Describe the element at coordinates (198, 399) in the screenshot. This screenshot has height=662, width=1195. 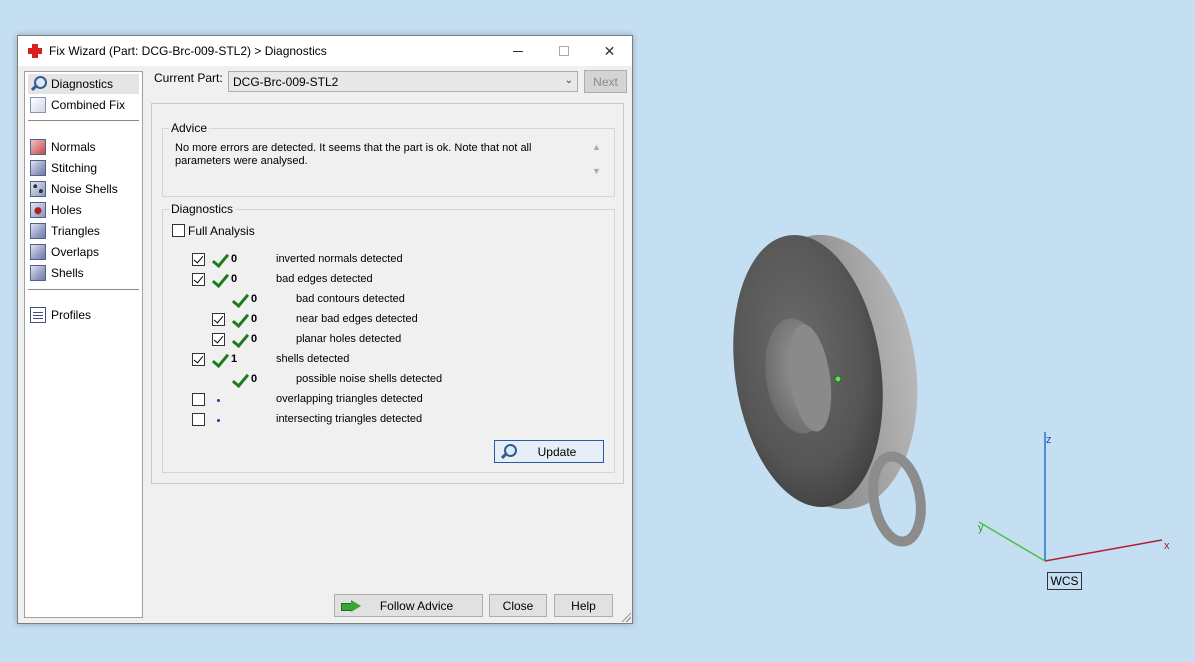
I see `overlapping-triangles-checkbox` at that location.